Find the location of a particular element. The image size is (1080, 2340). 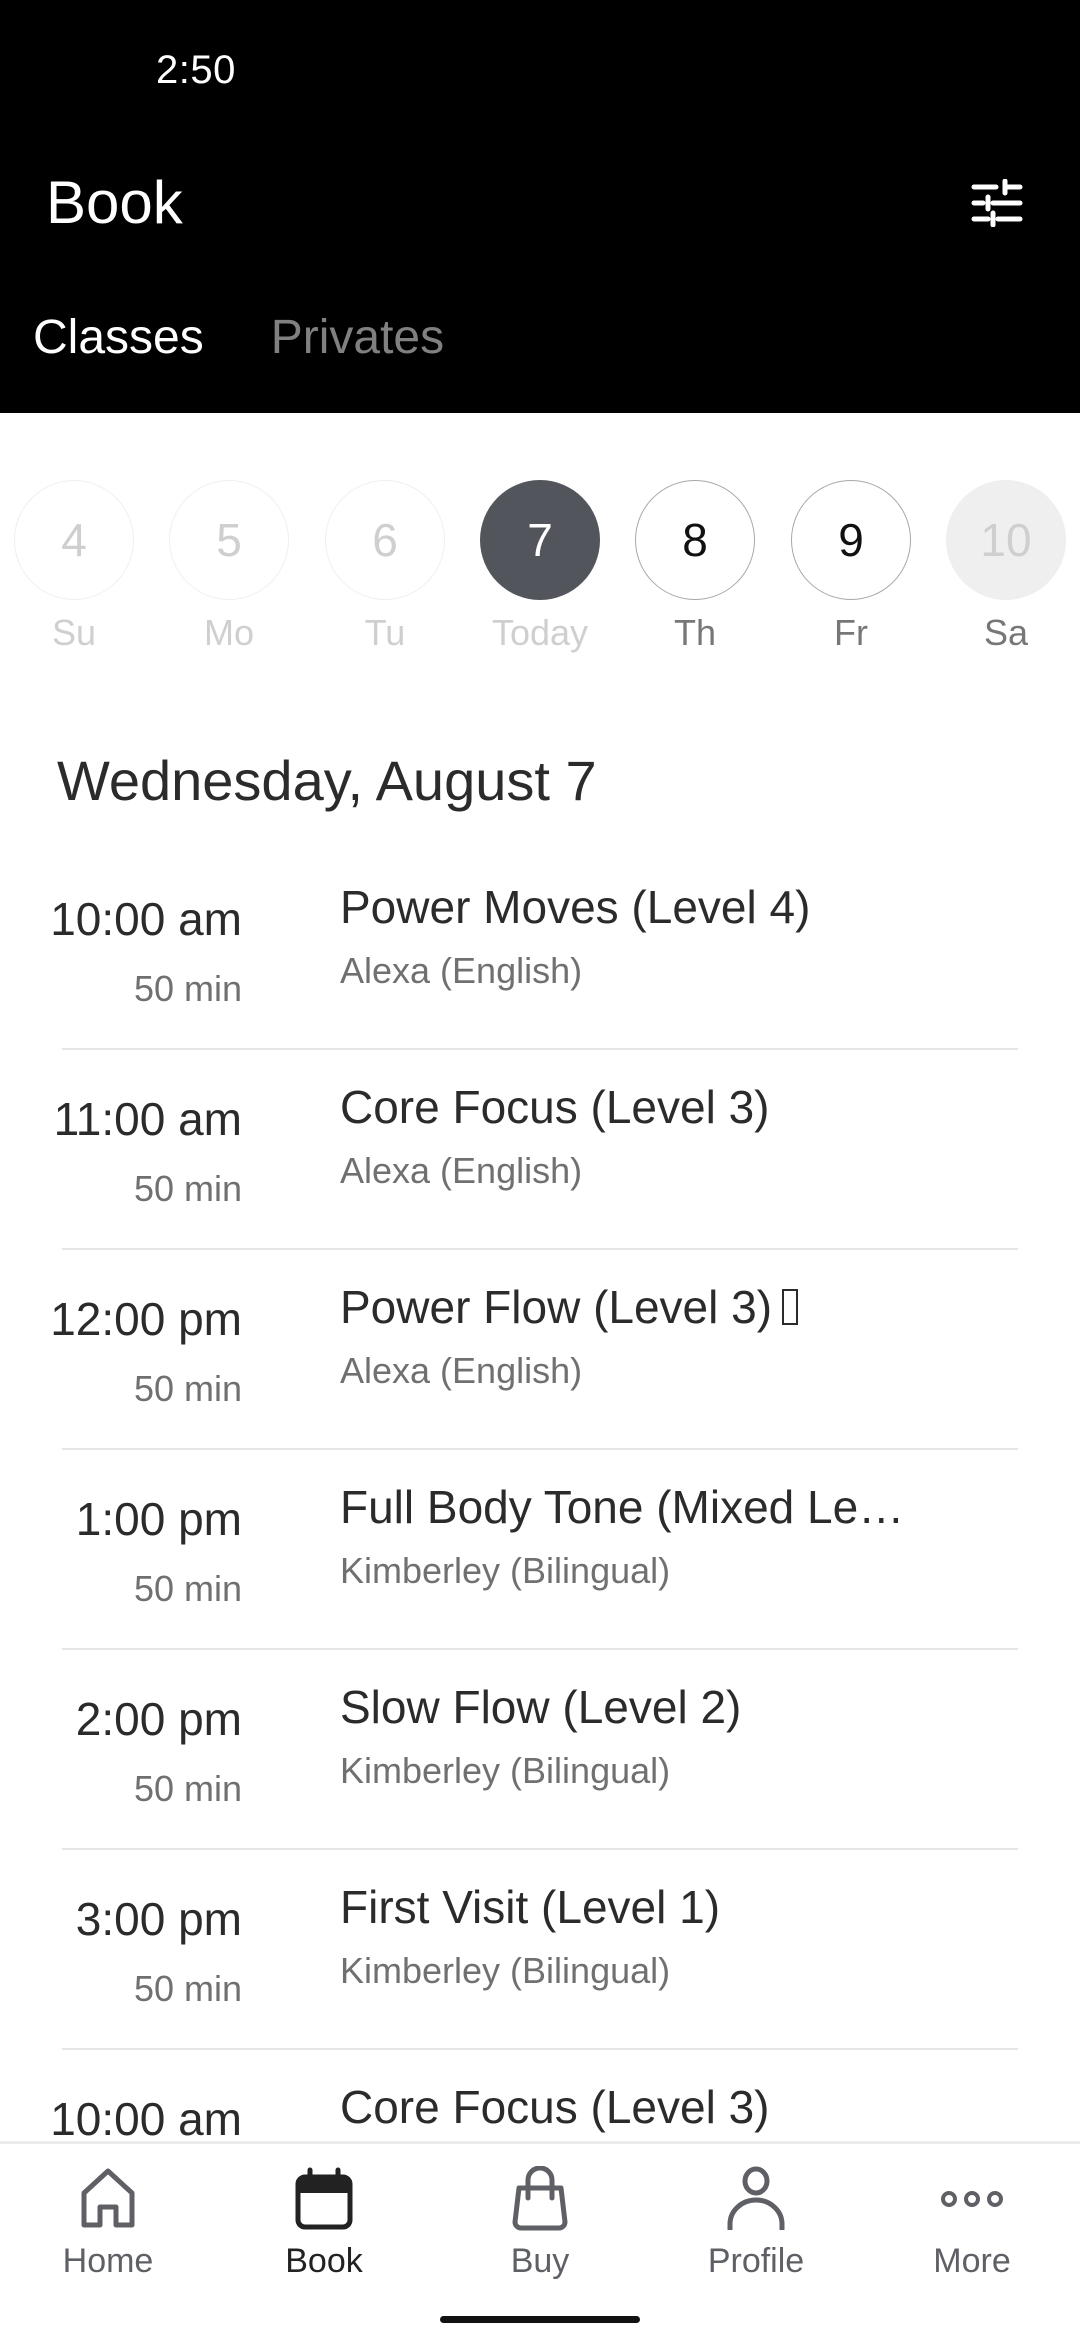

nav-label: Profile is located at coordinates (756, 2261).